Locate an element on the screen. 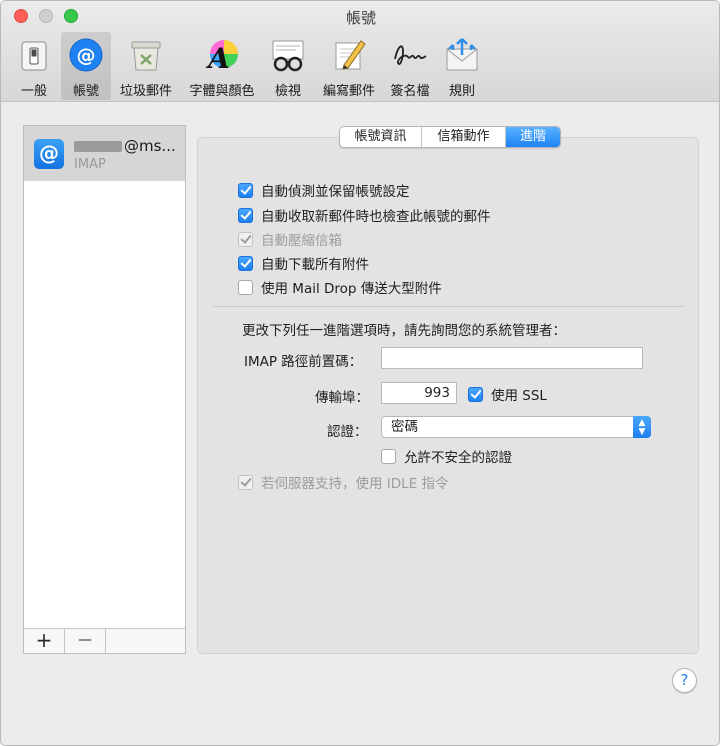  check-on-fetch-option: 自動收取新郵件時也檢查此帳號的郵件 is located at coordinates (364, 215).